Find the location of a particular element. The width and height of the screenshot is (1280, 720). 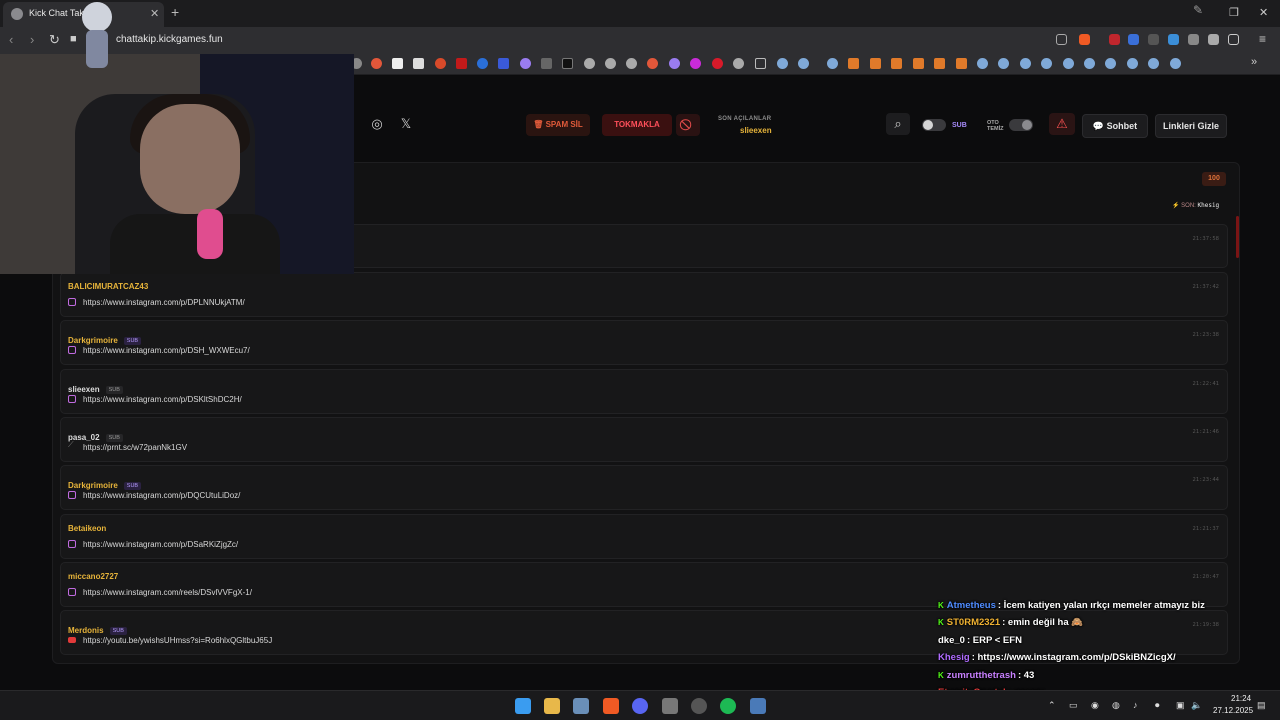

sidebar-icon is located at coordinates (1233, 39).